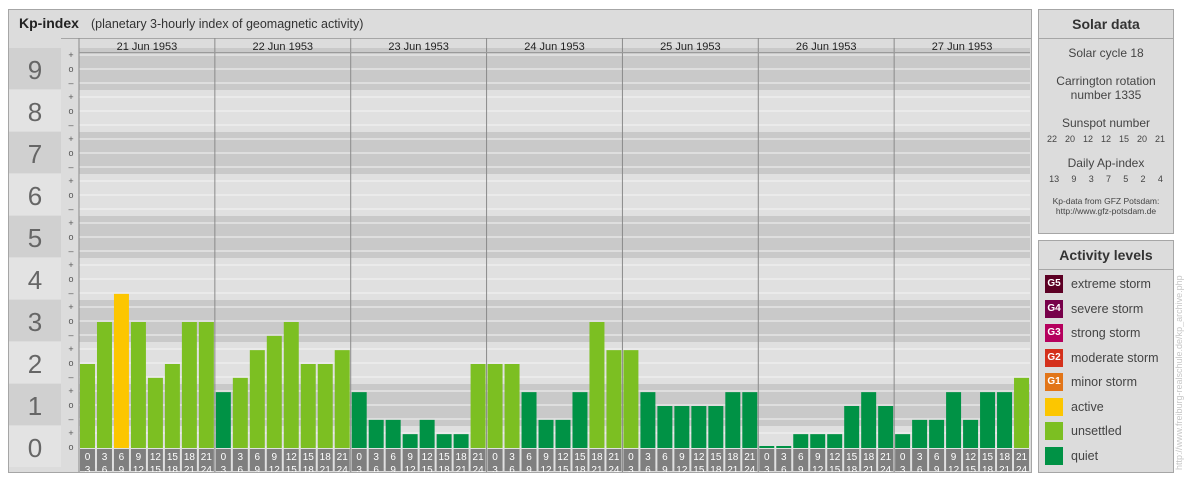 The image size is (1184, 480). Describe the element at coordinates (35, 448) in the screenshot. I see `y-tick-label: 0` at that location.